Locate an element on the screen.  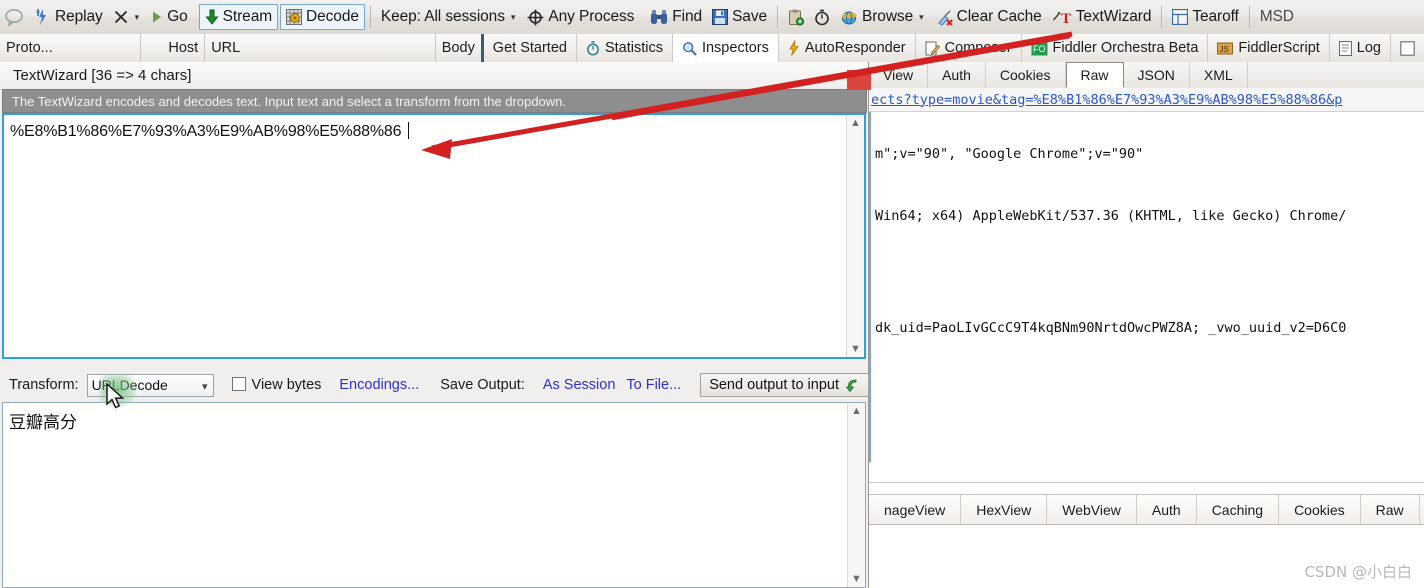
tab-fiddlerscript: JS FiddlerScript is located at coordinates (1269, 48).